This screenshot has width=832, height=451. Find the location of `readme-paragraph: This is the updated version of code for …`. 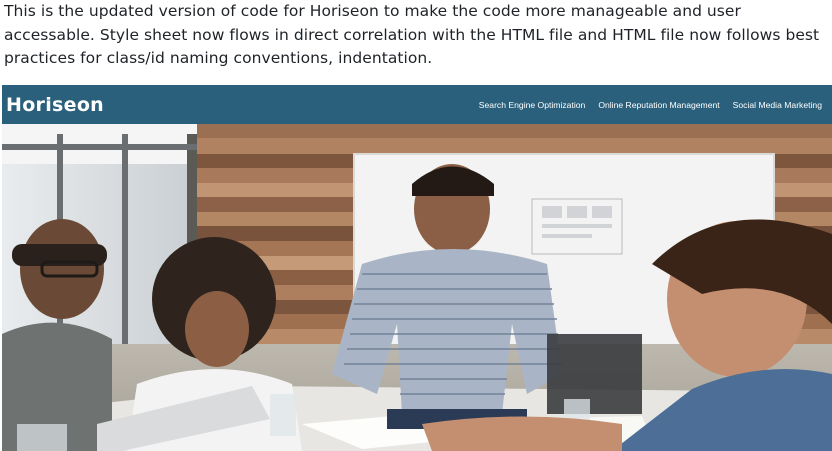

readme-paragraph: This is the updated version of code for … is located at coordinates (412, 34).